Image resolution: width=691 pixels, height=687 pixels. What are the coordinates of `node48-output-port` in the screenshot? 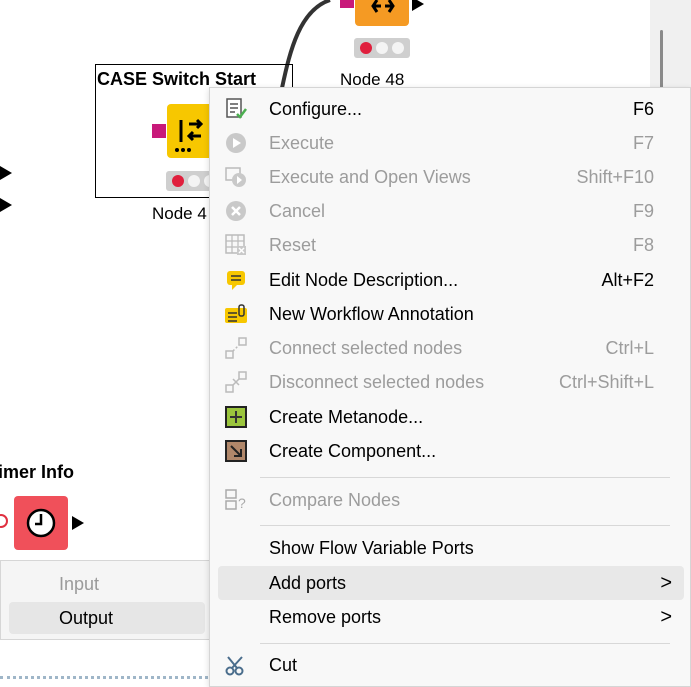 It's located at (418, 5).